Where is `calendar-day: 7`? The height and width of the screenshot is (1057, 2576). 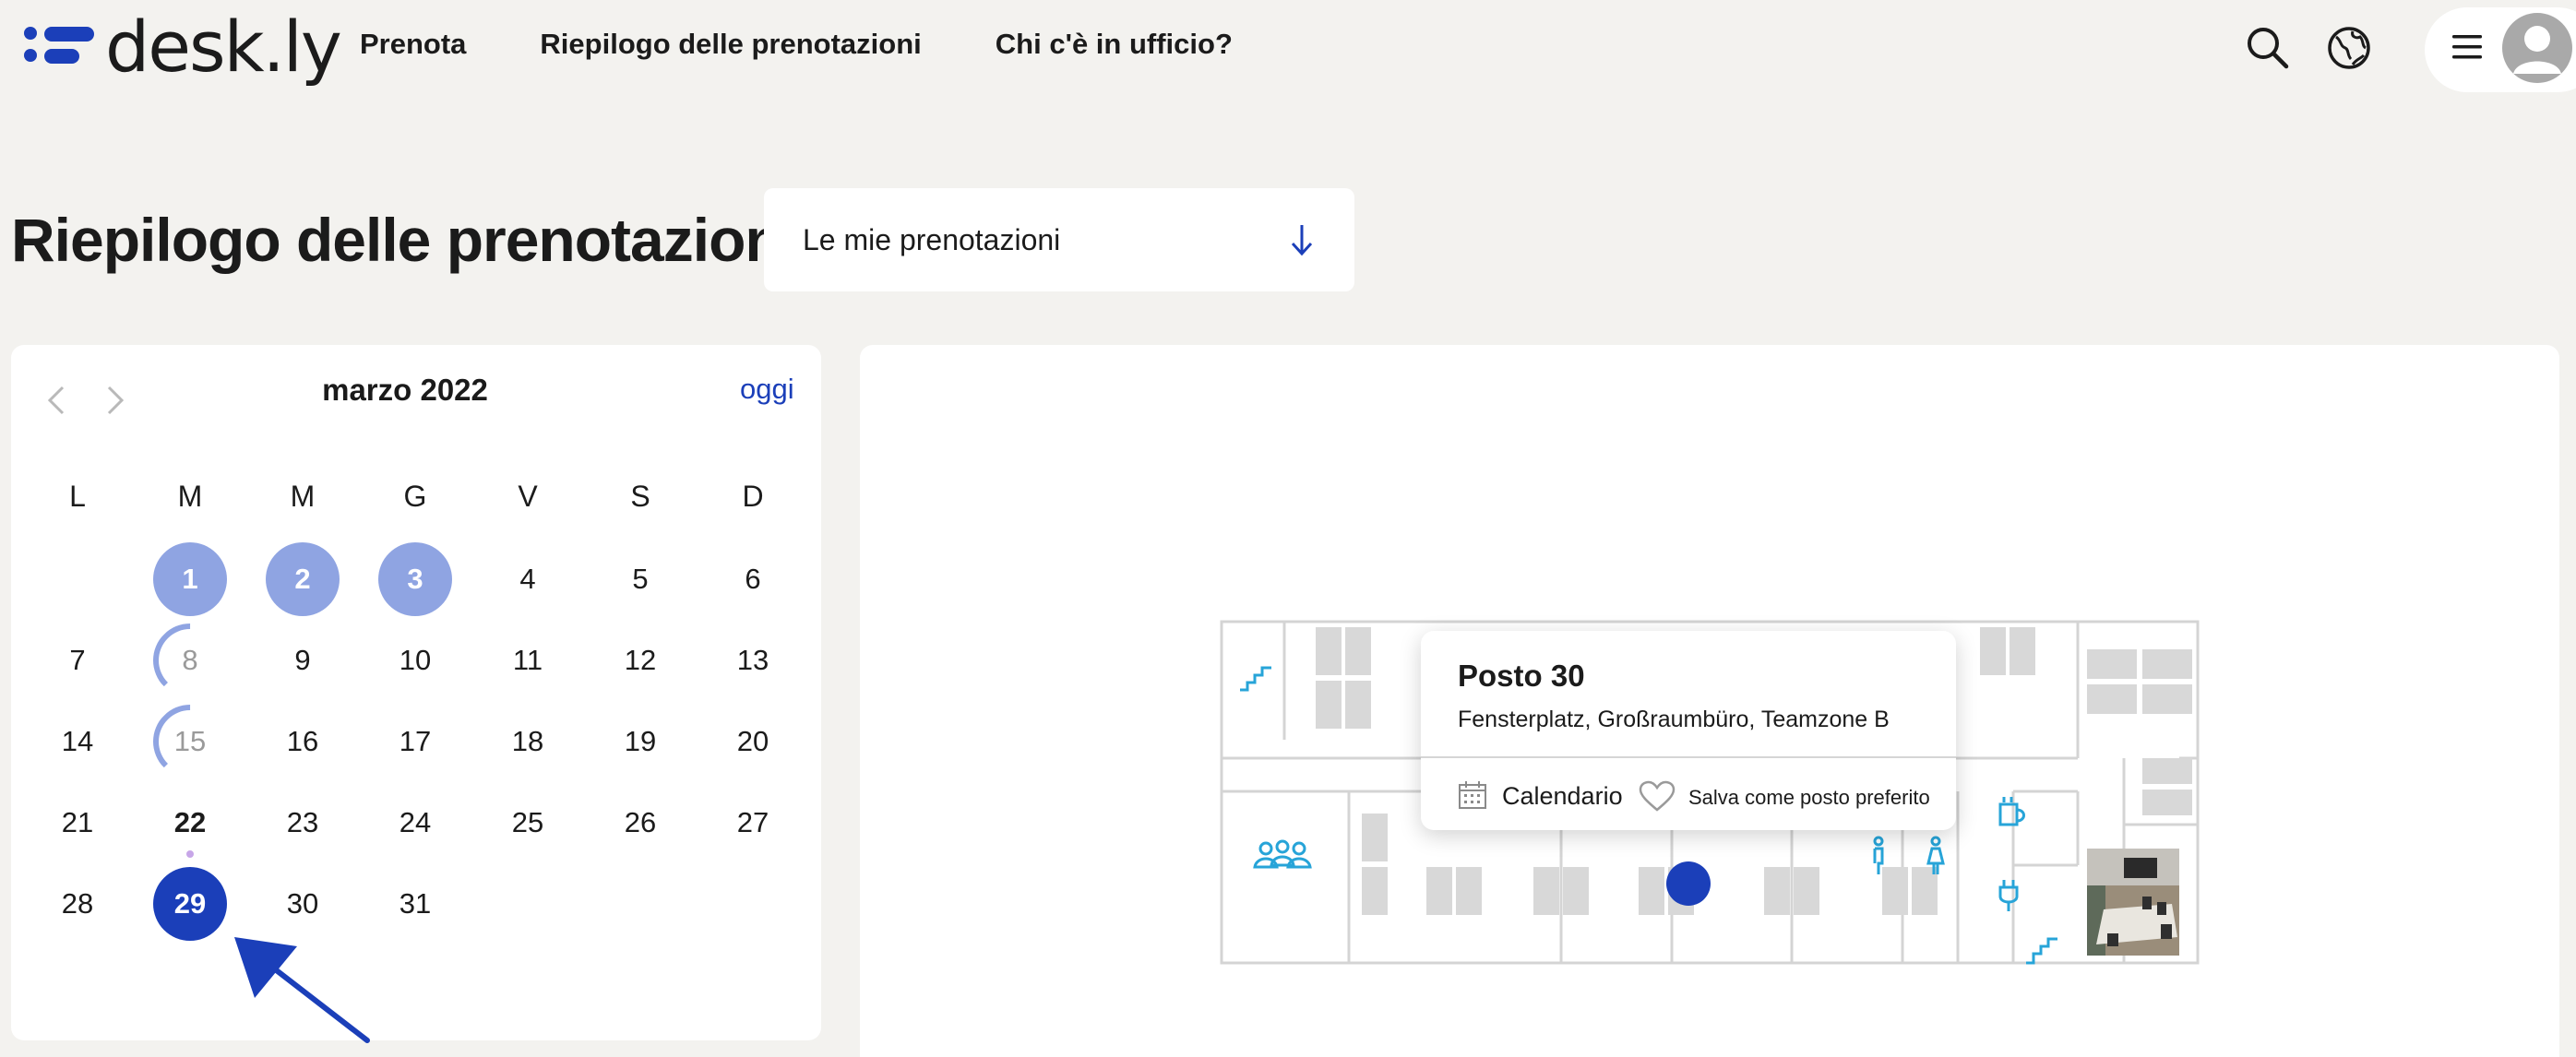 calendar-day: 7 is located at coordinates (77, 660).